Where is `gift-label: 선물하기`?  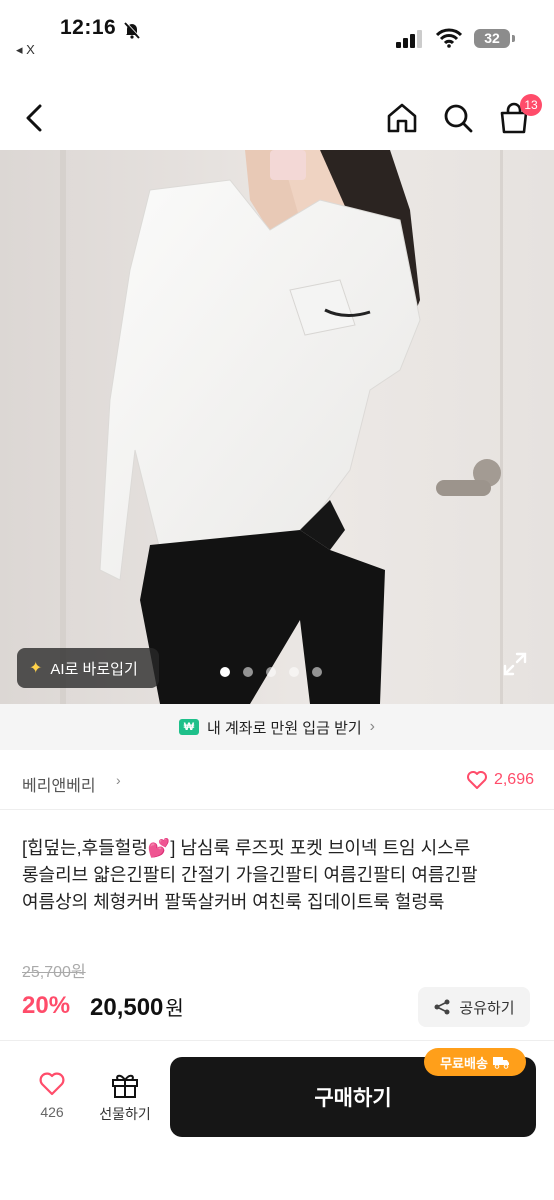
gift-label: 선물하기 is located at coordinates (125, 1114).